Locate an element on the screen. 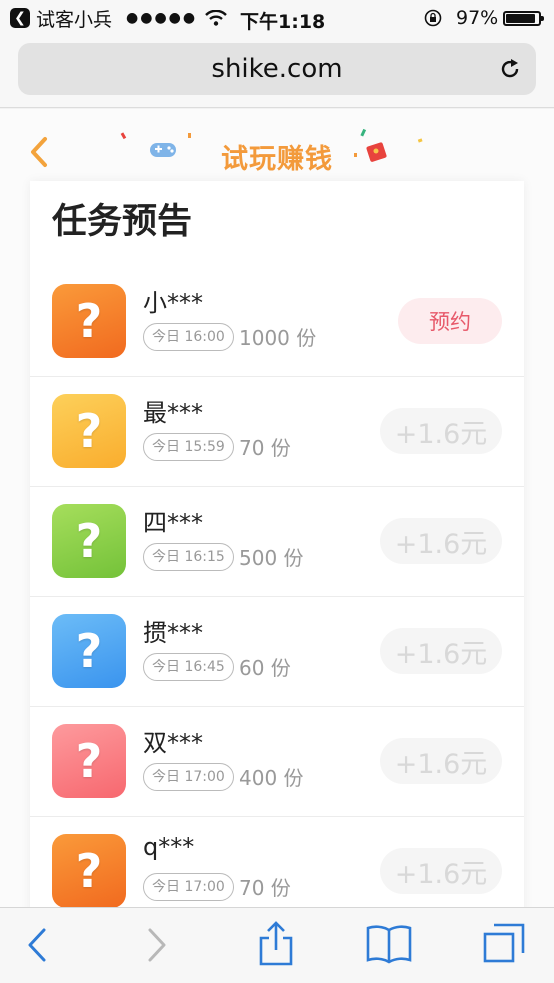  browser-toolbar is located at coordinates (277, 945).